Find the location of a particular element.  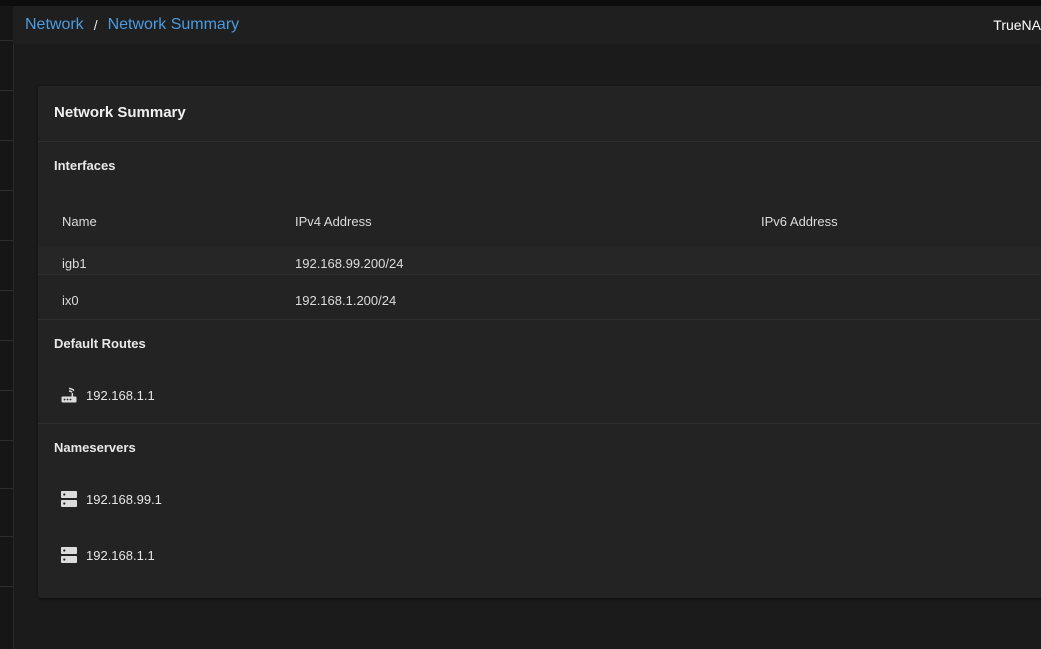

interface-name: igb1 is located at coordinates (74, 263).